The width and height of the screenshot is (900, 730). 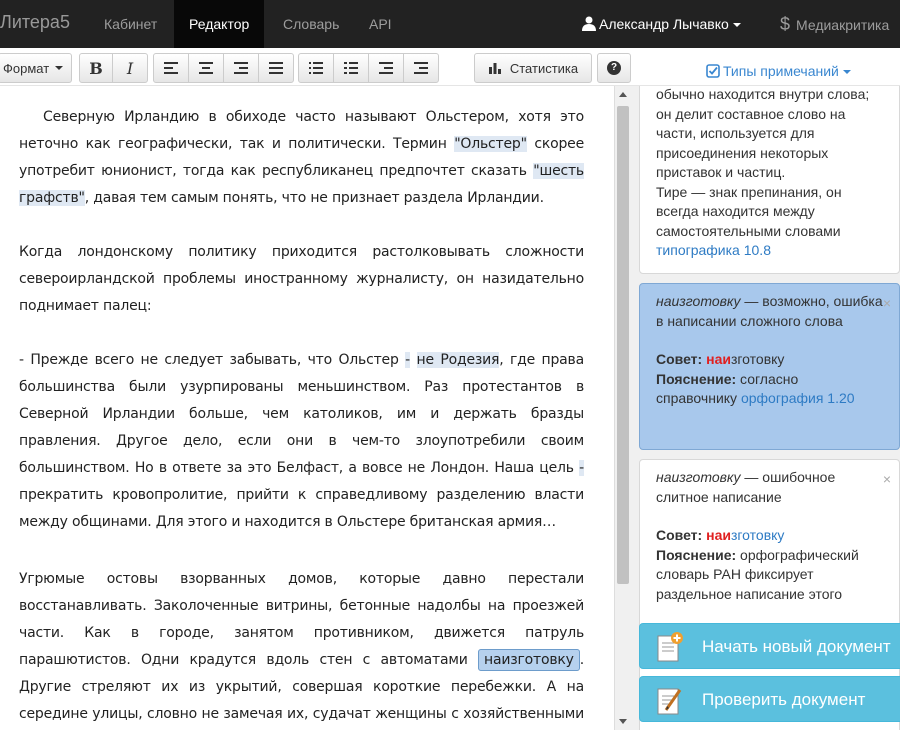 What do you see at coordinates (589, 23) in the screenshot?
I see `user-icon` at bounding box center [589, 23].